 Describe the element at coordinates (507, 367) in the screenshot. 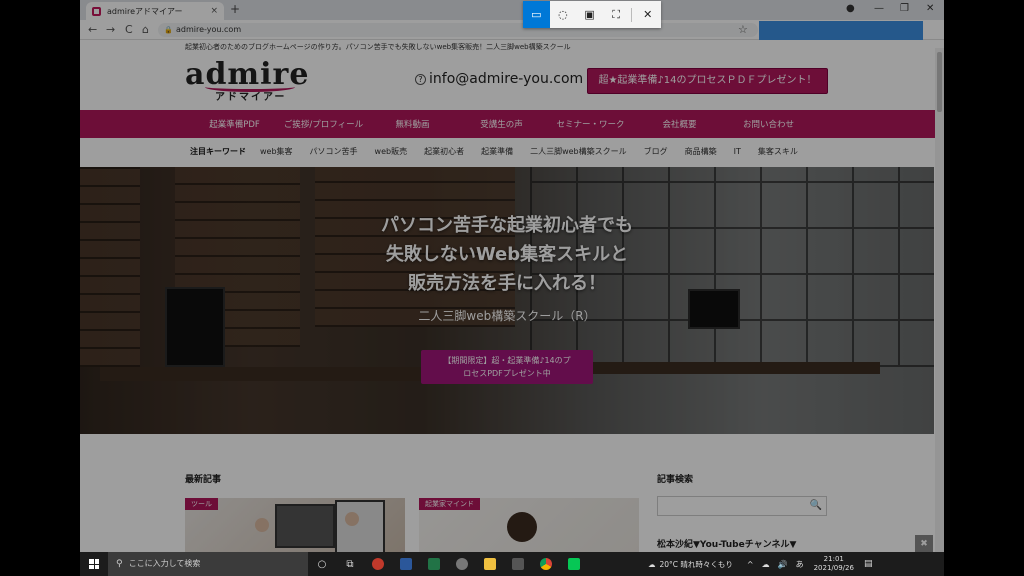

I see `hero-cta-button: 【期間限定】超・起業準備♪14のプ ロセスPDFプレゼント中` at that location.